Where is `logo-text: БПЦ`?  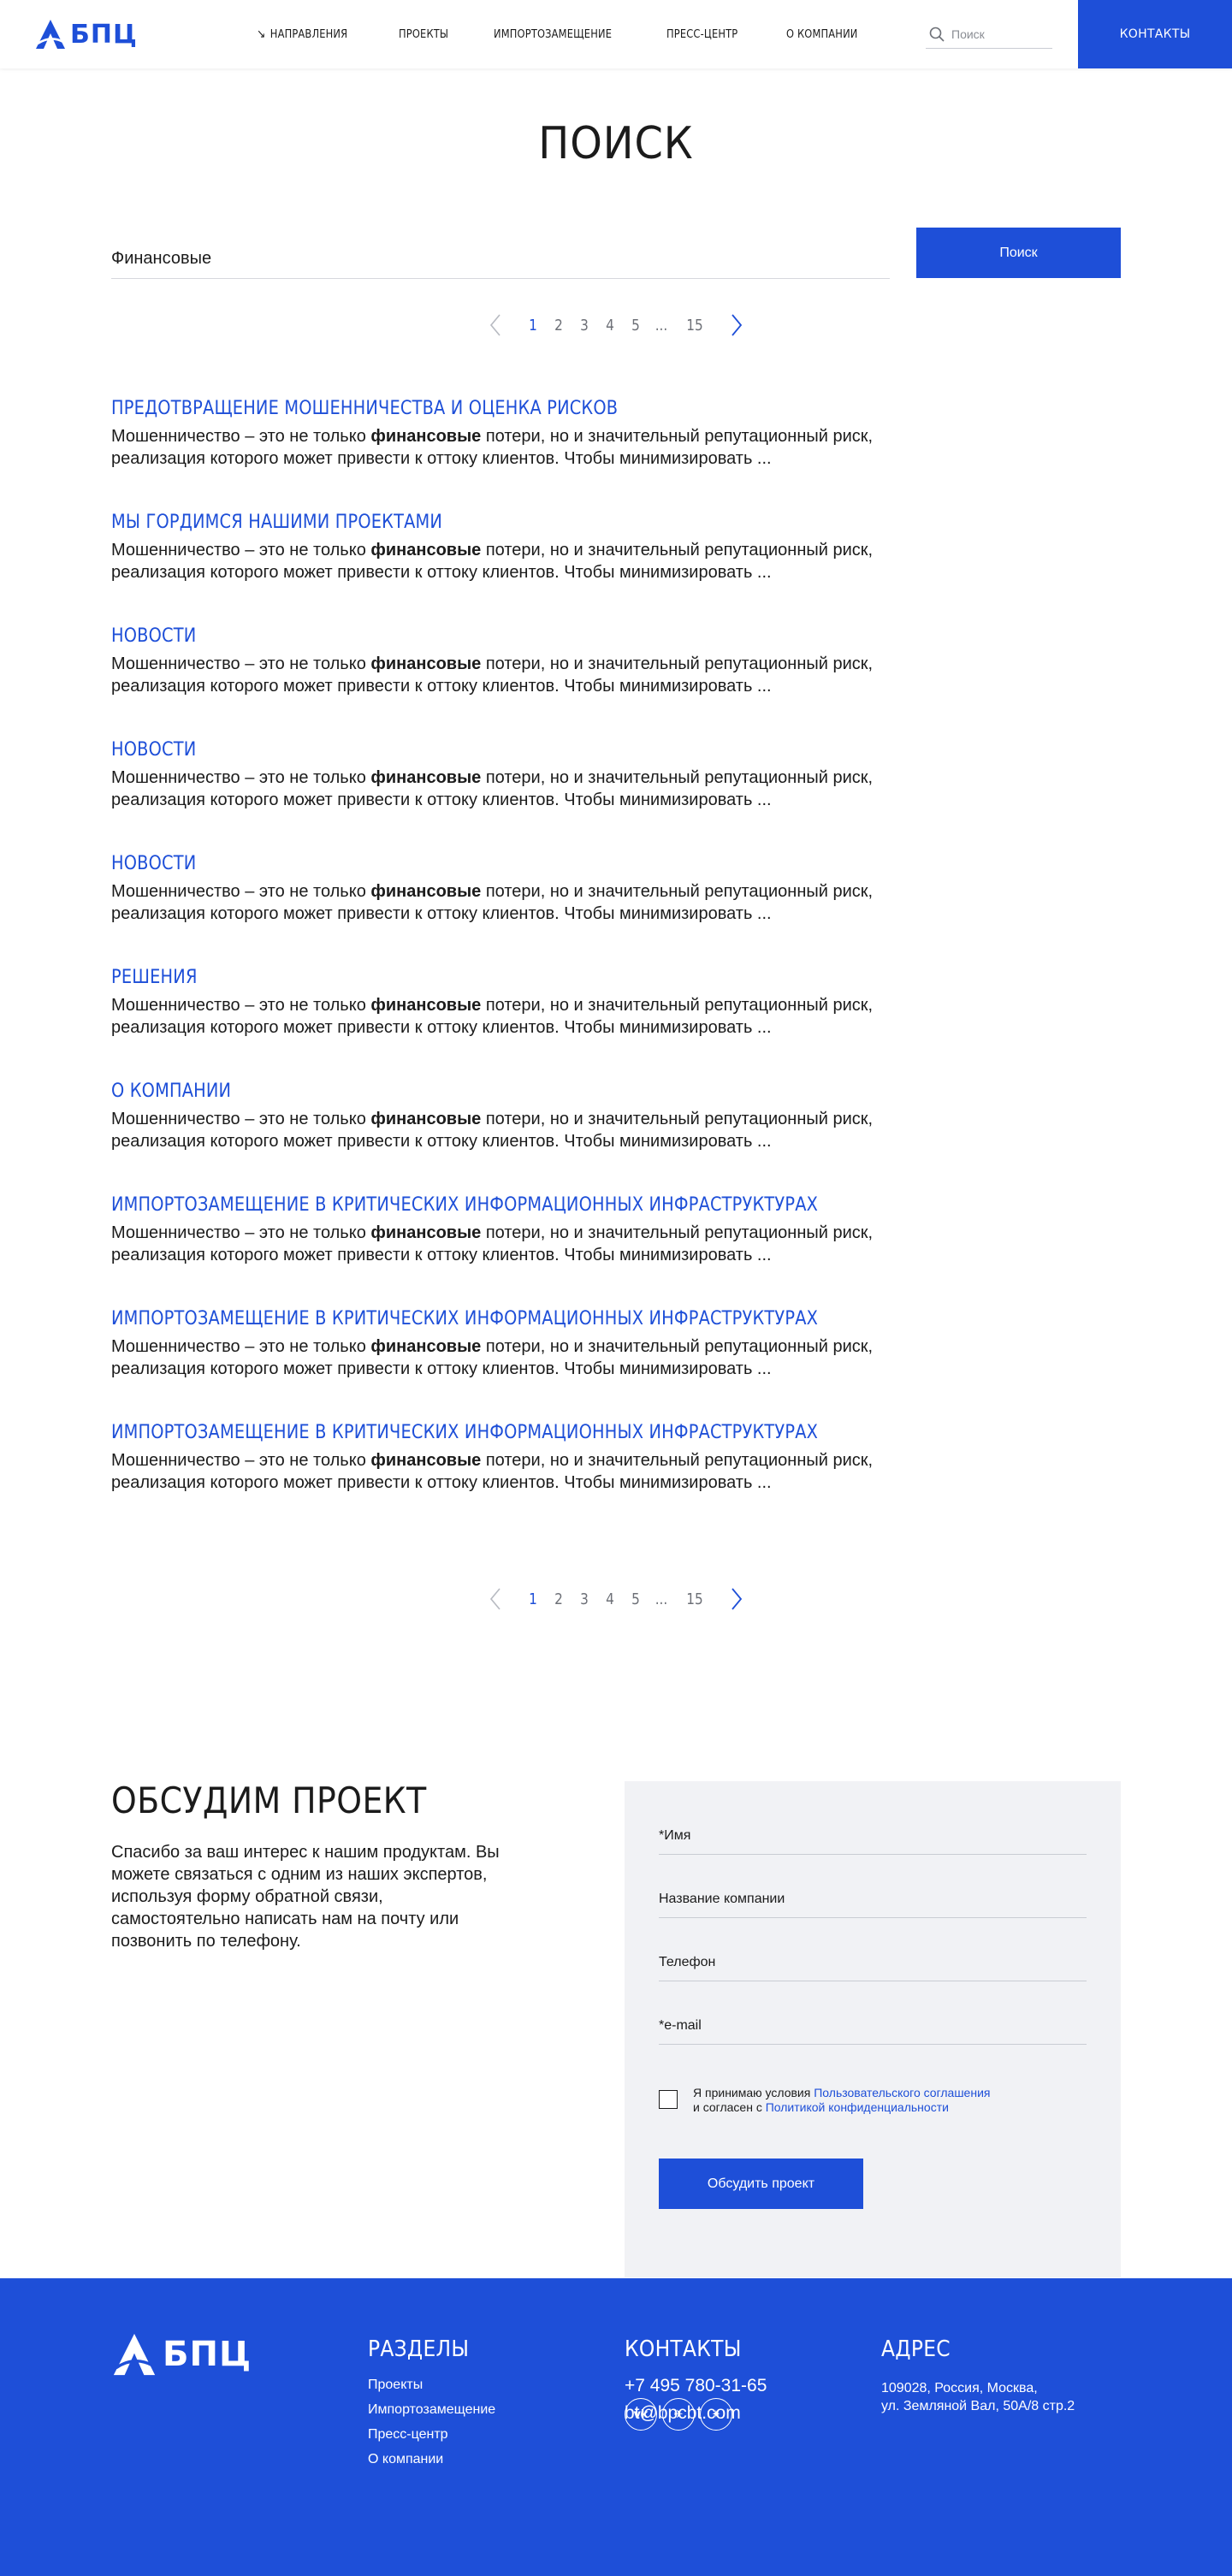 logo-text: БПЦ is located at coordinates (207, 2354).